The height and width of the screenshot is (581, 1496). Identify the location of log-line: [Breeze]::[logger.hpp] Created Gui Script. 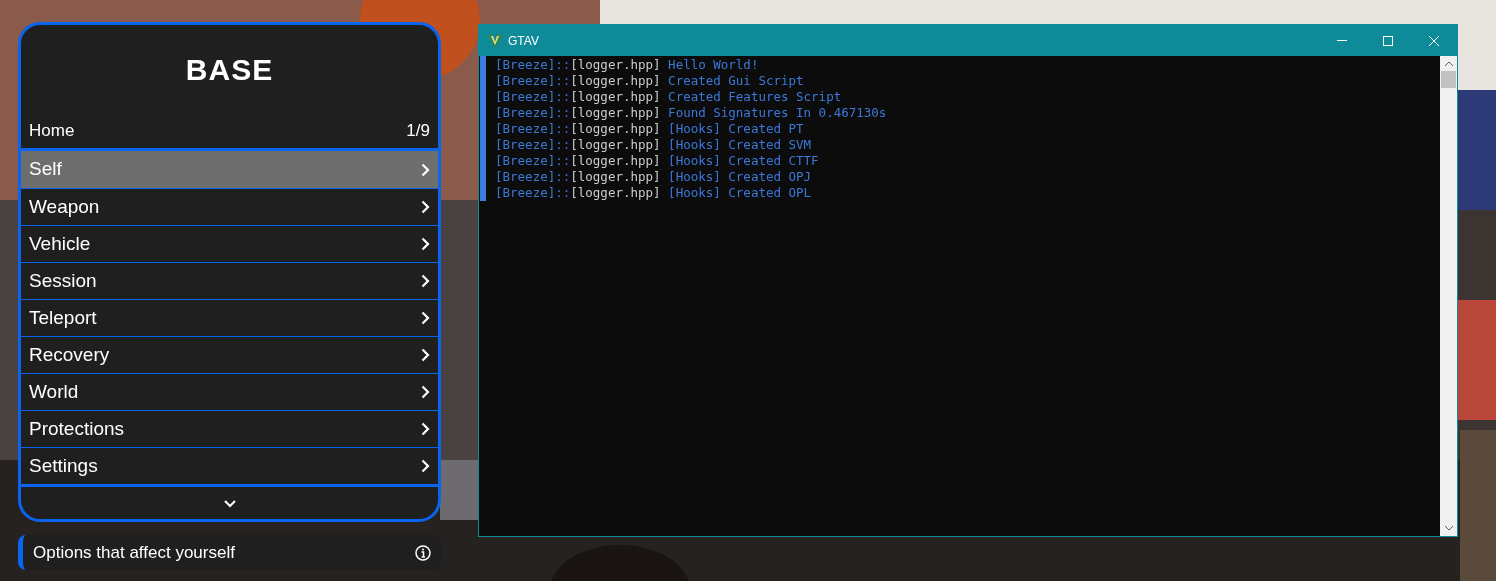
(650, 81).